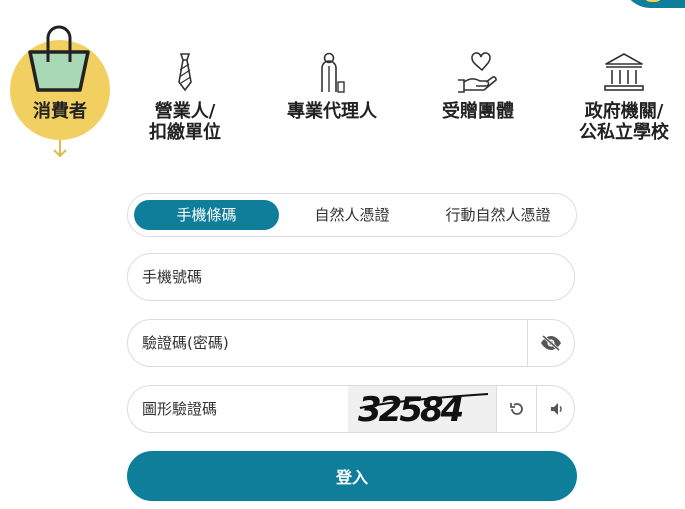 This screenshot has height=509, width=685. I want to click on phone-input, so click(345, 277).